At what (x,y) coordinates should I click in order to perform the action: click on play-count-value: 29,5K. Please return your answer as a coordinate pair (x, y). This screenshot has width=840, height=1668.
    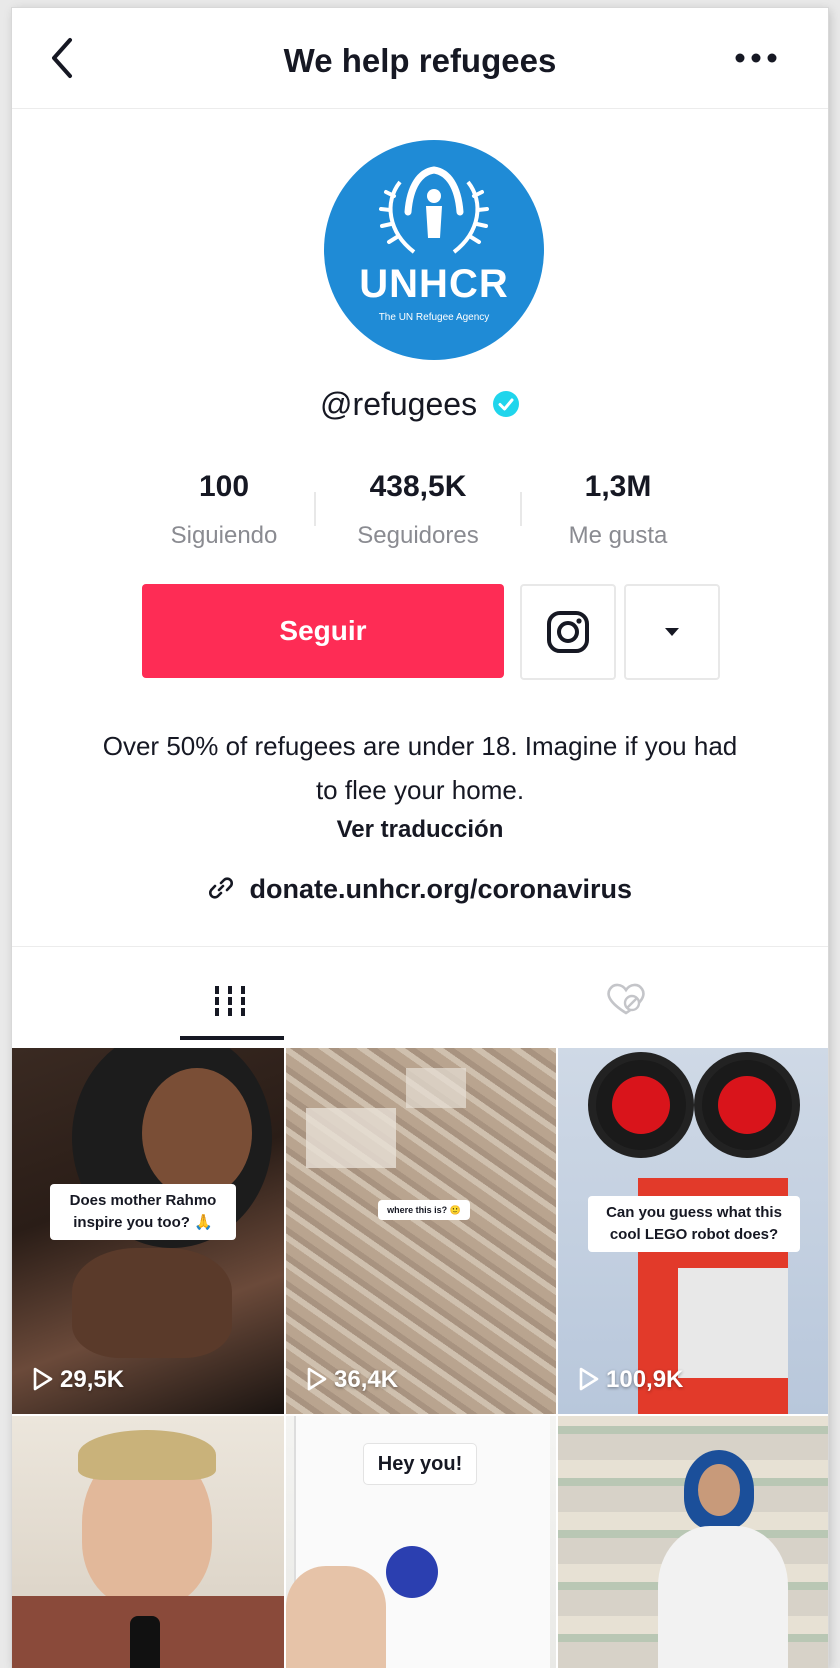
    Looking at the image, I should click on (92, 1379).